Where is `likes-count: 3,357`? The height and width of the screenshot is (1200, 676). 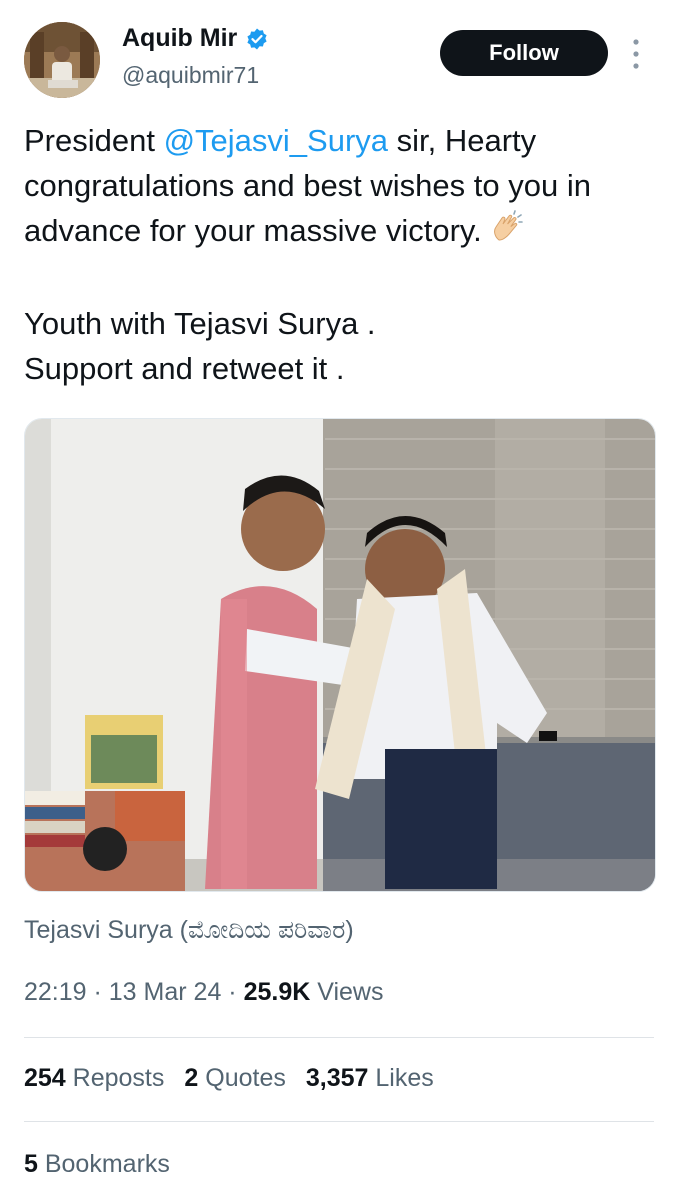 likes-count: 3,357 is located at coordinates (337, 1078).